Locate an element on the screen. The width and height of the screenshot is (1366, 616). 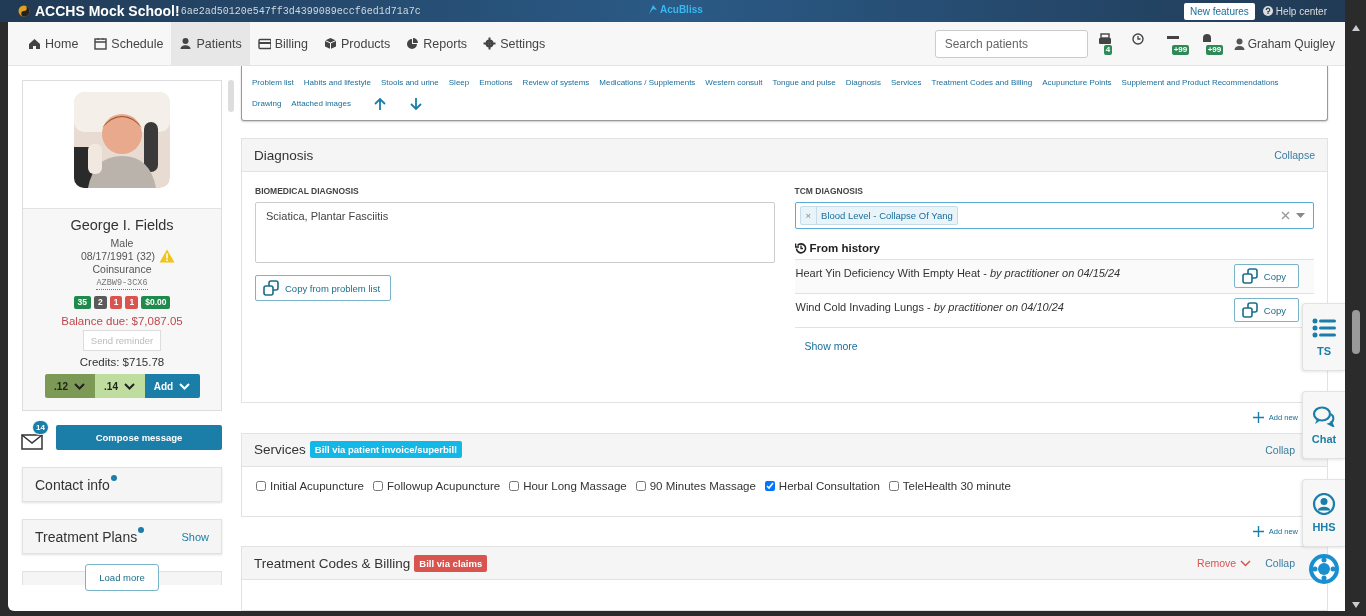
section-link: Medications / Supplements is located at coordinates (647, 82).